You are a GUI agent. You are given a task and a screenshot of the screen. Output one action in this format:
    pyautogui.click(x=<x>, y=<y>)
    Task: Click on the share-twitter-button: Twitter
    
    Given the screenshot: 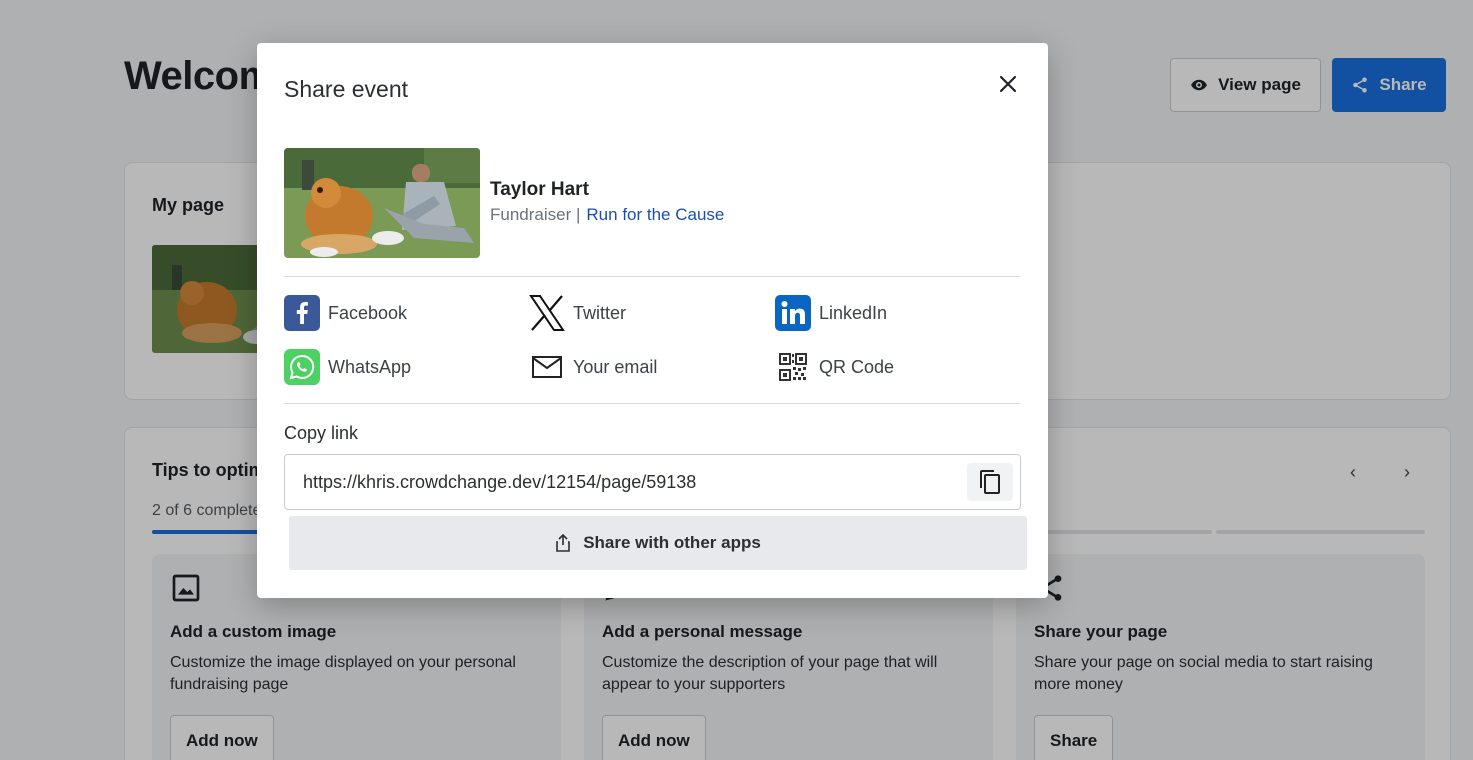 What is the action you would take?
    pyautogui.click(x=577, y=313)
    